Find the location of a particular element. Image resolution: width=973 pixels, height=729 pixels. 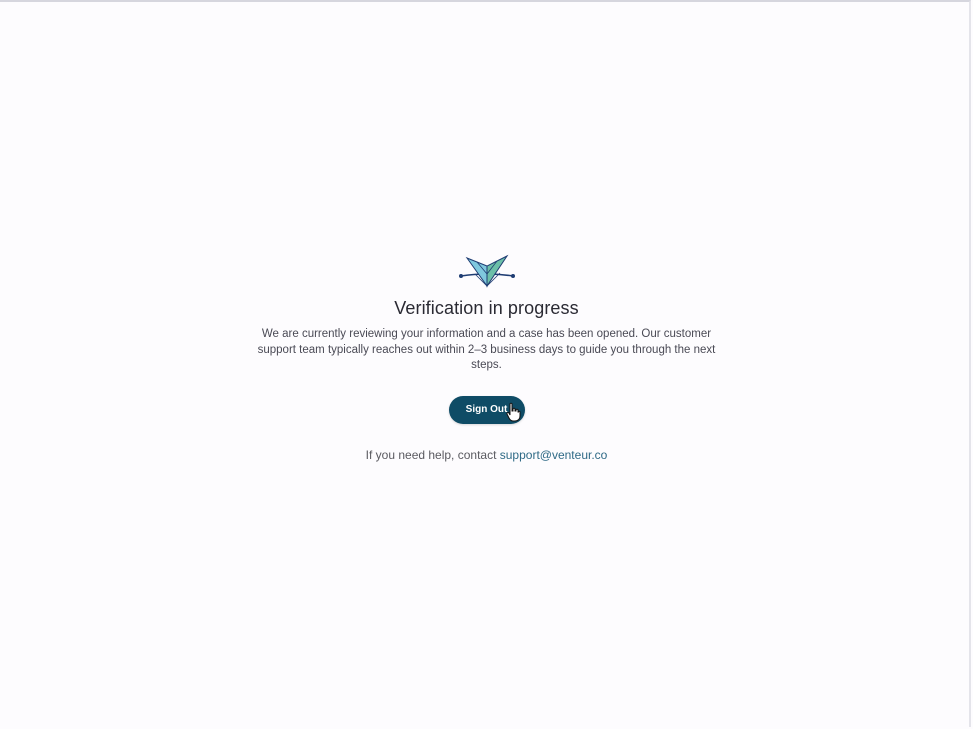

sign-out-button: Sign Out is located at coordinates (486, 409).